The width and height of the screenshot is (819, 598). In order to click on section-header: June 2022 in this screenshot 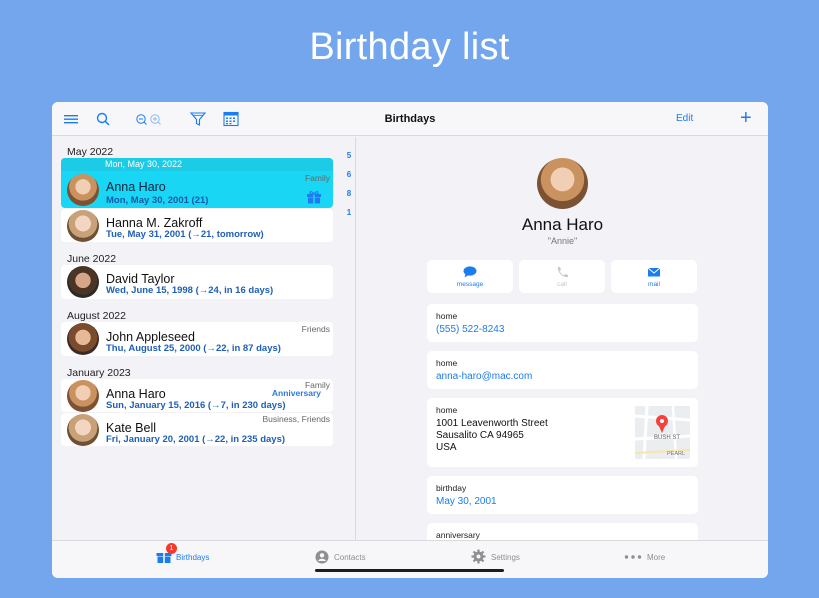, I will do `click(92, 259)`.